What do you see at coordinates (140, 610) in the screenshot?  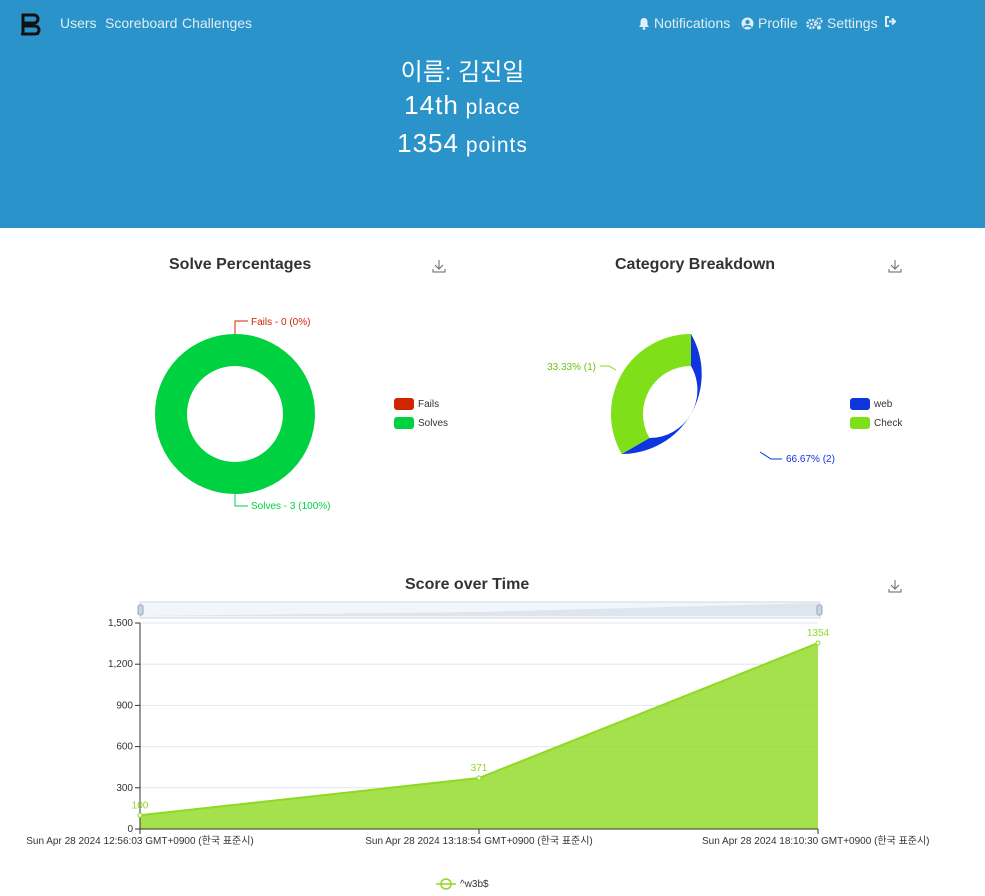 I see `datazoom-left-handle` at bounding box center [140, 610].